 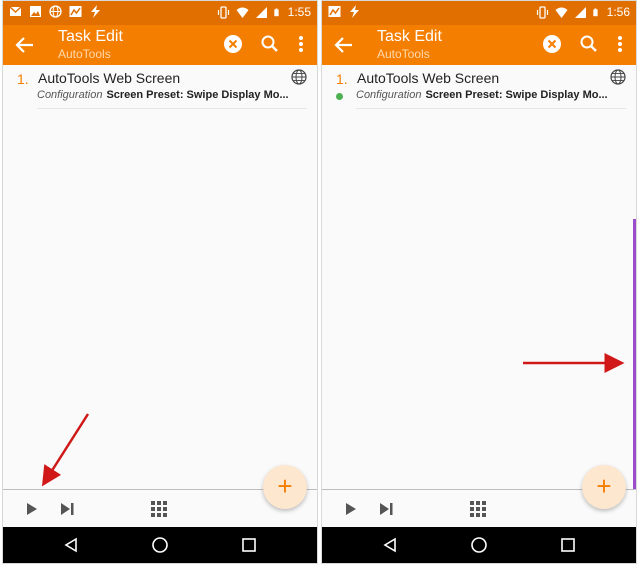 I want to click on mail-icon, so click(x=15, y=11).